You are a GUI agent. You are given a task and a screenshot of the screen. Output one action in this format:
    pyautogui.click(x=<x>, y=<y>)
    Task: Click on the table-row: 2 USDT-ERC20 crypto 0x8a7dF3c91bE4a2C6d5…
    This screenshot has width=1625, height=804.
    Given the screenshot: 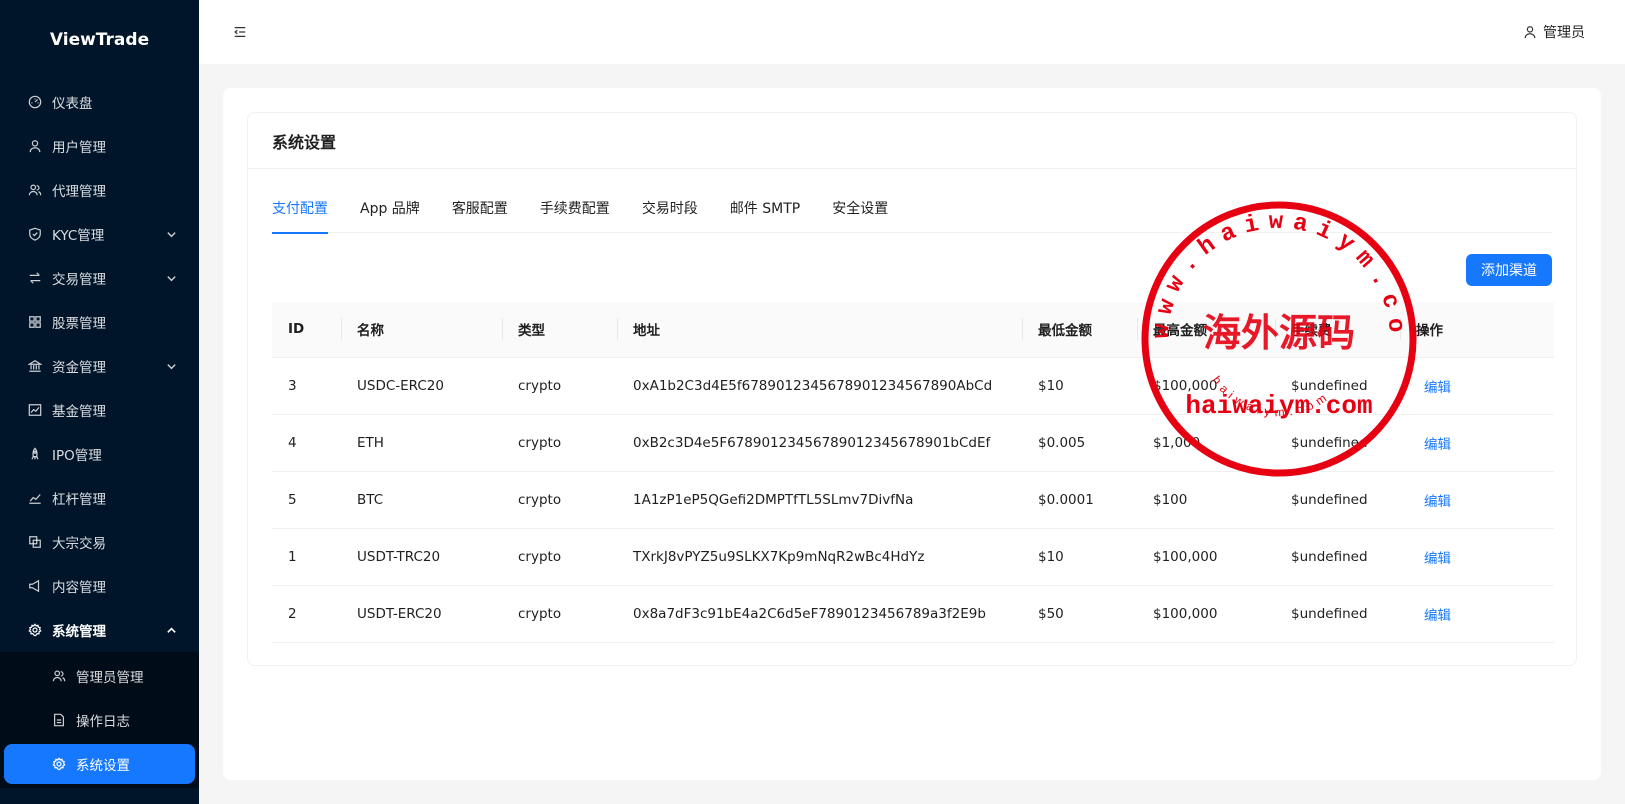 What is the action you would take?
    pyautogui.click(x=913, y=614)
    